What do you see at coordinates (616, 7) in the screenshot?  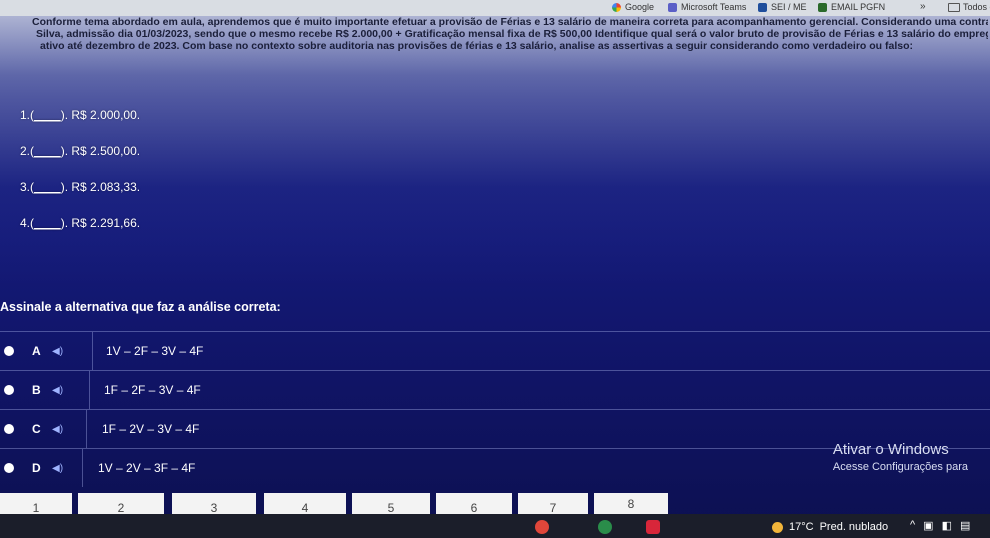 I see `google-icon` at bounding box center [616, 7].